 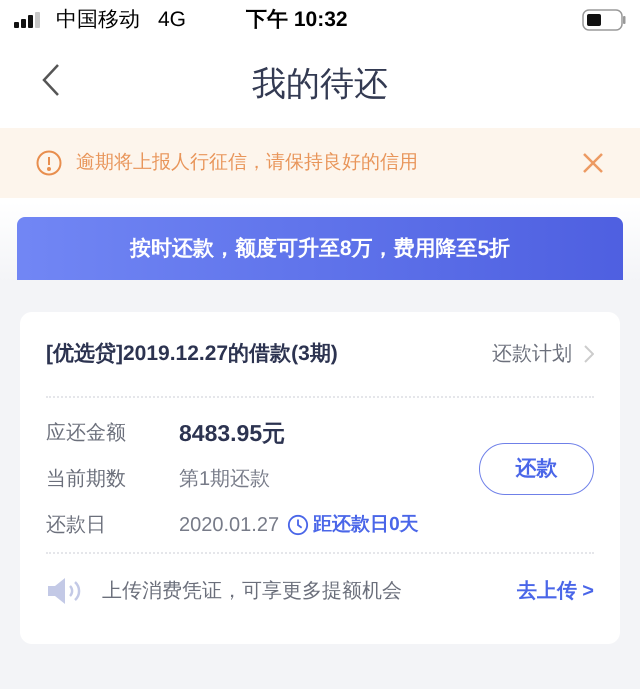 What do you see at coordinates (232, 433) in the screenshot?
I see `amount-value: 8483.95元` at bounding box center [232, 433].